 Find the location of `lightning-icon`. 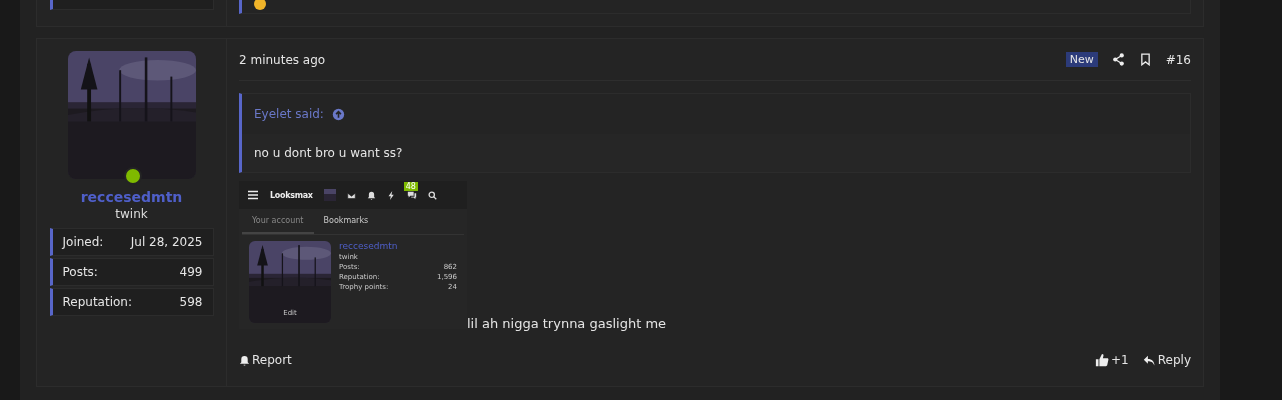

lightning-icon is located at coordinates (391, 195).